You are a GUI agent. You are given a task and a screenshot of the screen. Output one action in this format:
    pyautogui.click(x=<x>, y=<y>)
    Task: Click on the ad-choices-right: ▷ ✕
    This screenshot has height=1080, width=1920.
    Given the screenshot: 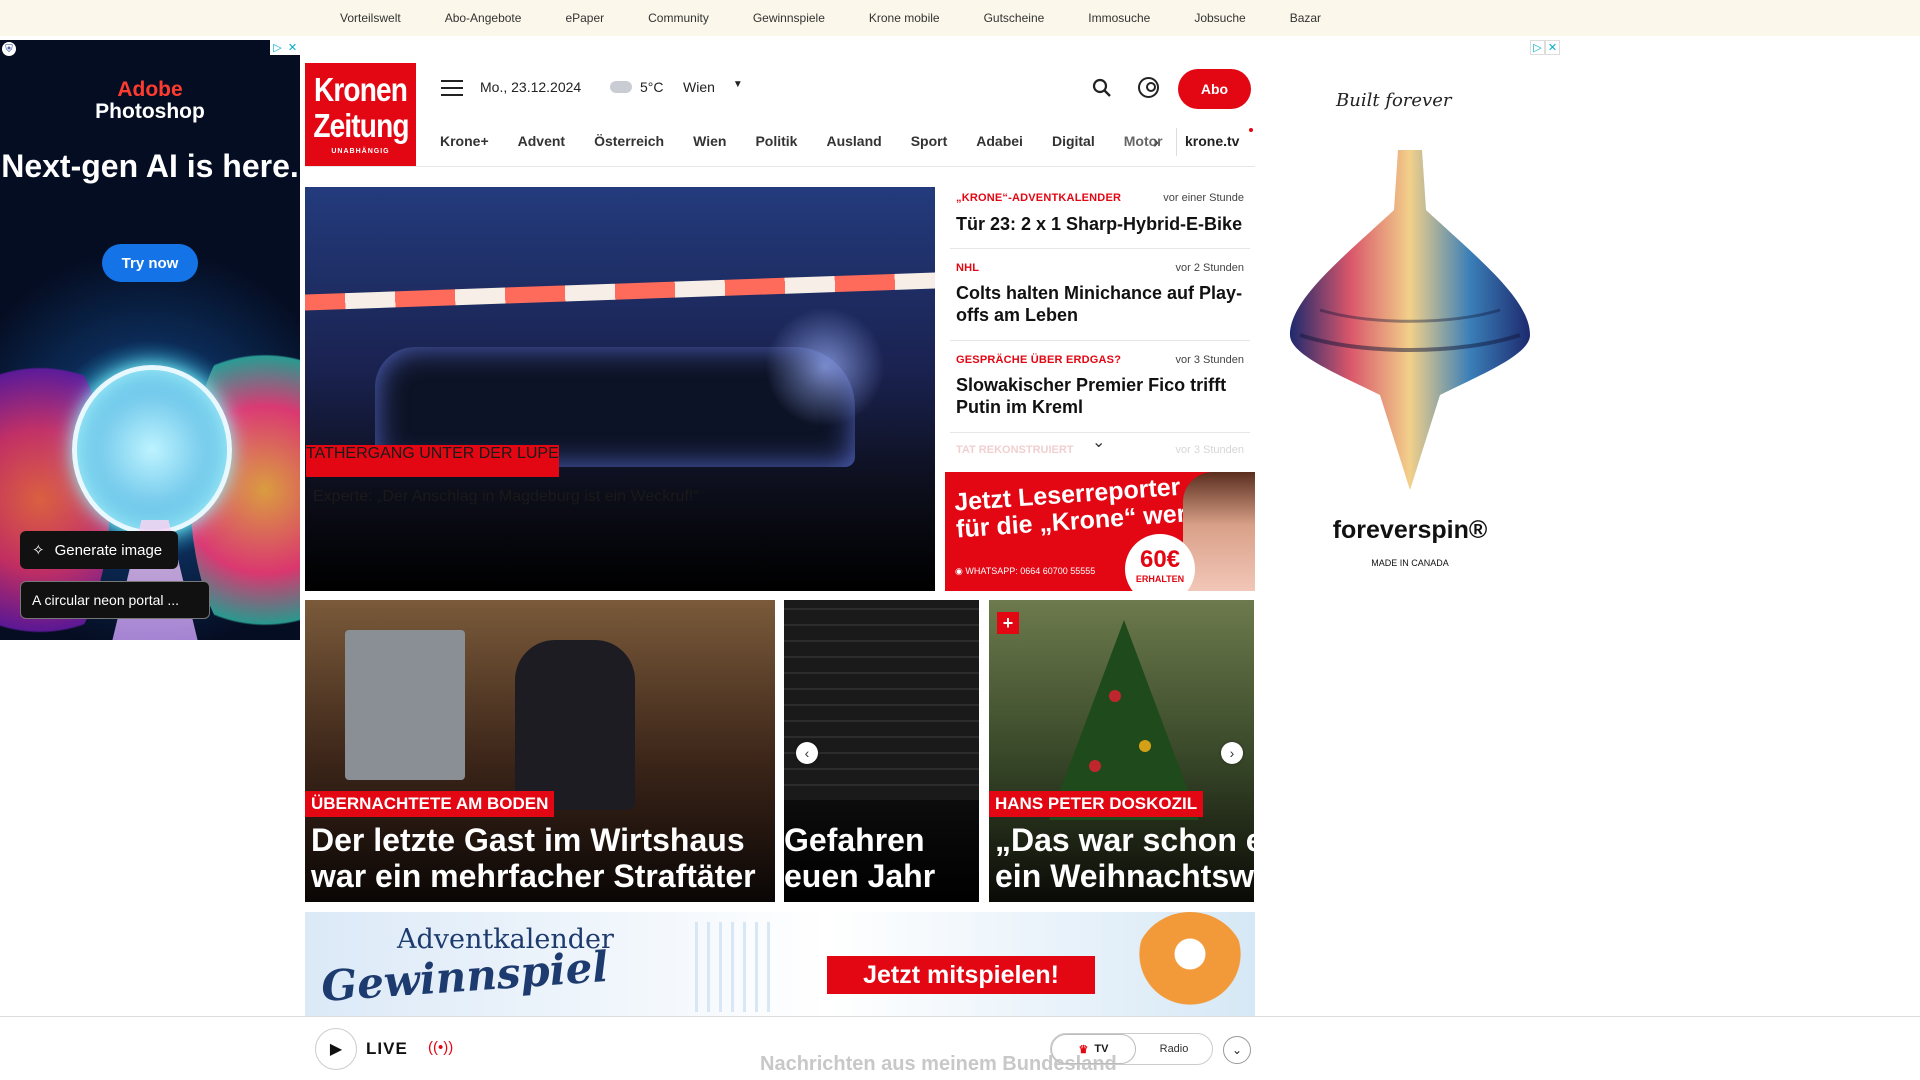 What is the action you would take?
    pyautogui.click(x=1545, y=47)
    